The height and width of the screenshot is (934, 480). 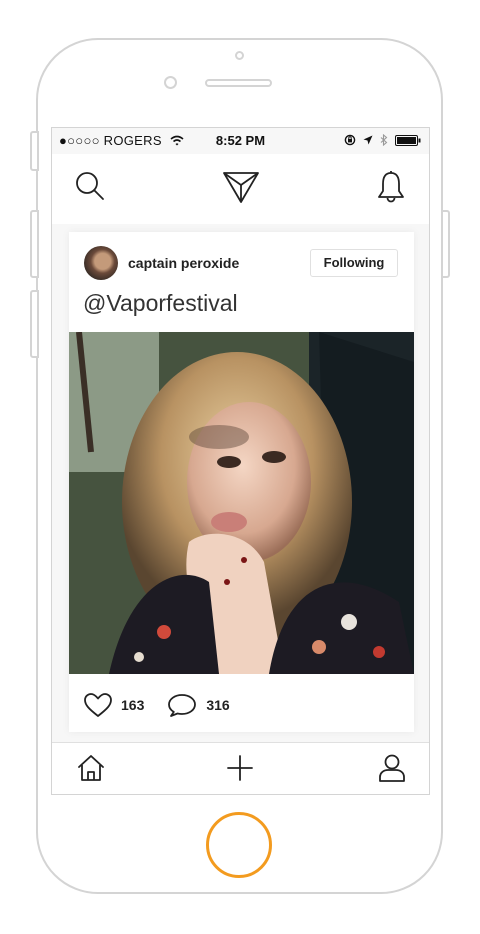 I want to click on side-button-volume-down, so click(x=34, y=324).